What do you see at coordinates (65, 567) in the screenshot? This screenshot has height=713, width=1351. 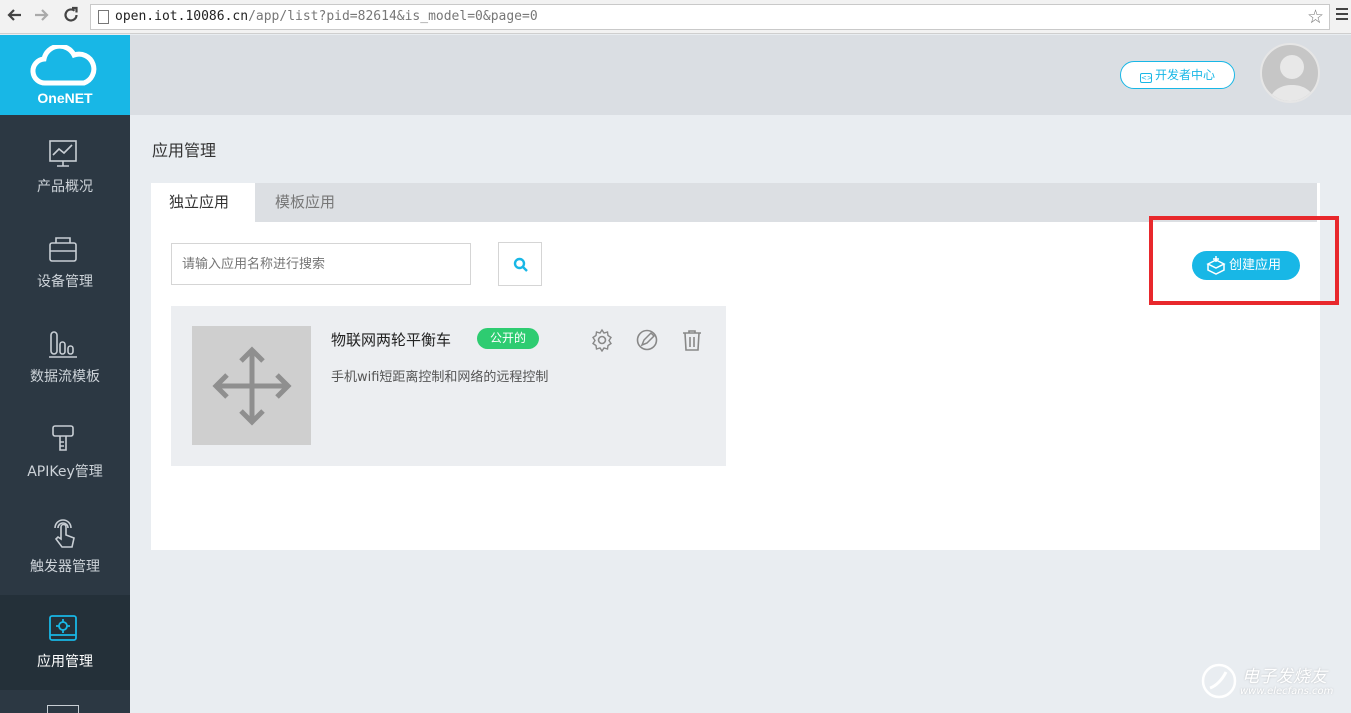 I see `sidebar-item-label: 触发器管理` at bounding box center [65, 567].